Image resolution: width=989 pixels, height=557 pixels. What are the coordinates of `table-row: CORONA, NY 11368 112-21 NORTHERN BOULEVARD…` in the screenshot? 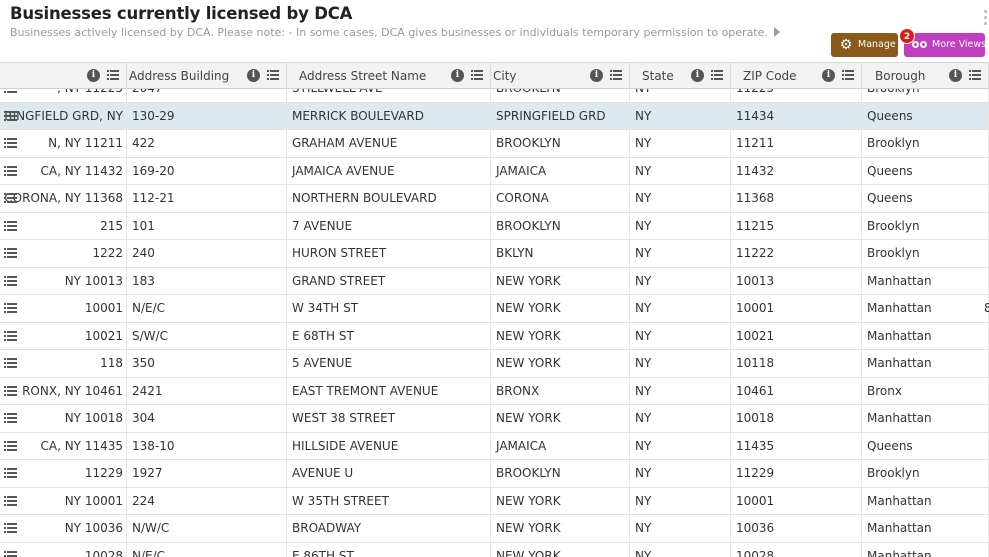 It's located at (494, 199).